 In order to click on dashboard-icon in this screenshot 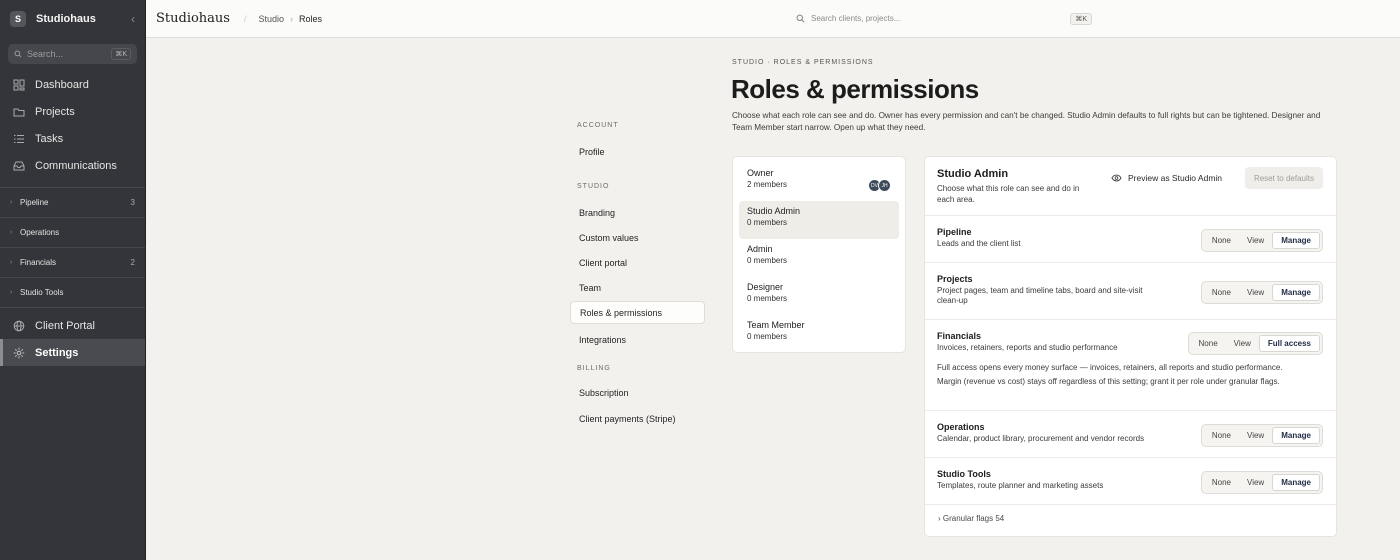, I will do `click(19, 84)`.